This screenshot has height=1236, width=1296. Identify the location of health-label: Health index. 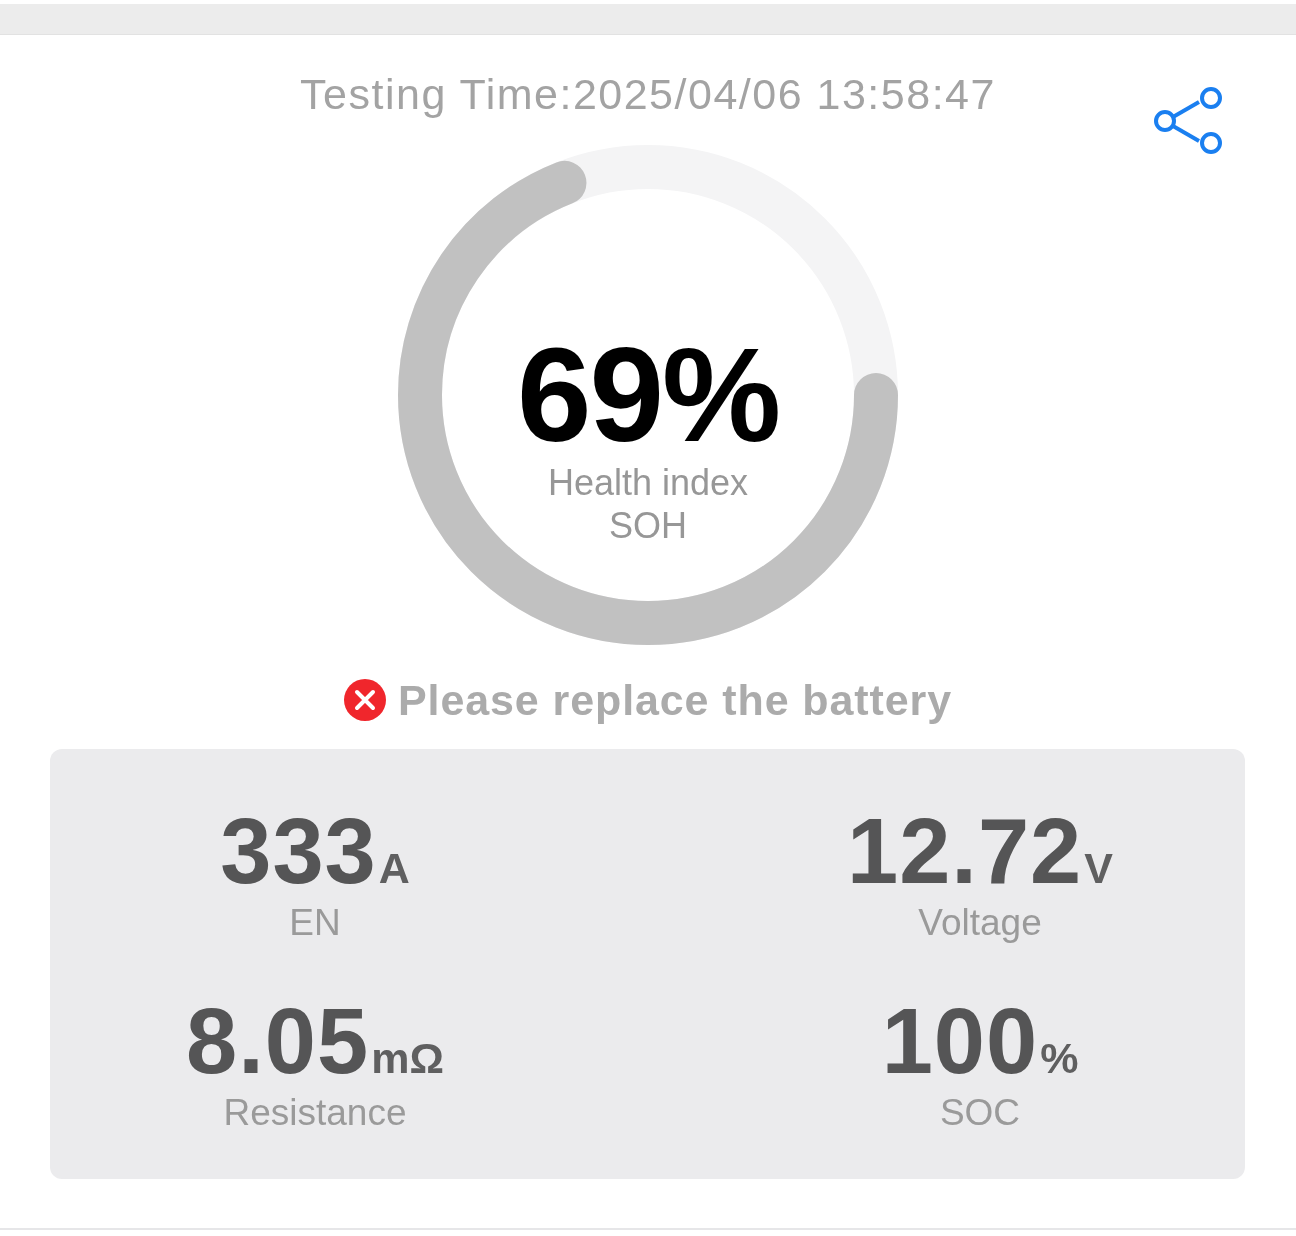
(648, 482).